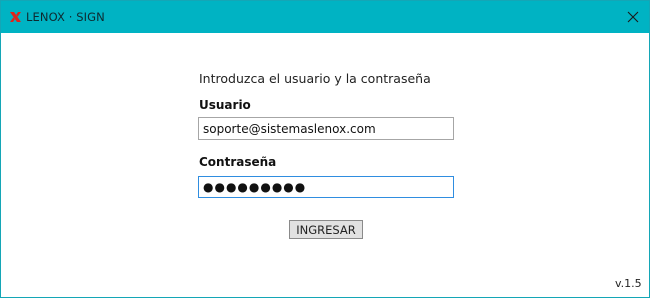 The height and width of the screenshot is (298, 650). What do you see at coordinates (15, 17) in the screenshot?
I see `lenox-x-logo-icon` at bounding box center [15, 17].